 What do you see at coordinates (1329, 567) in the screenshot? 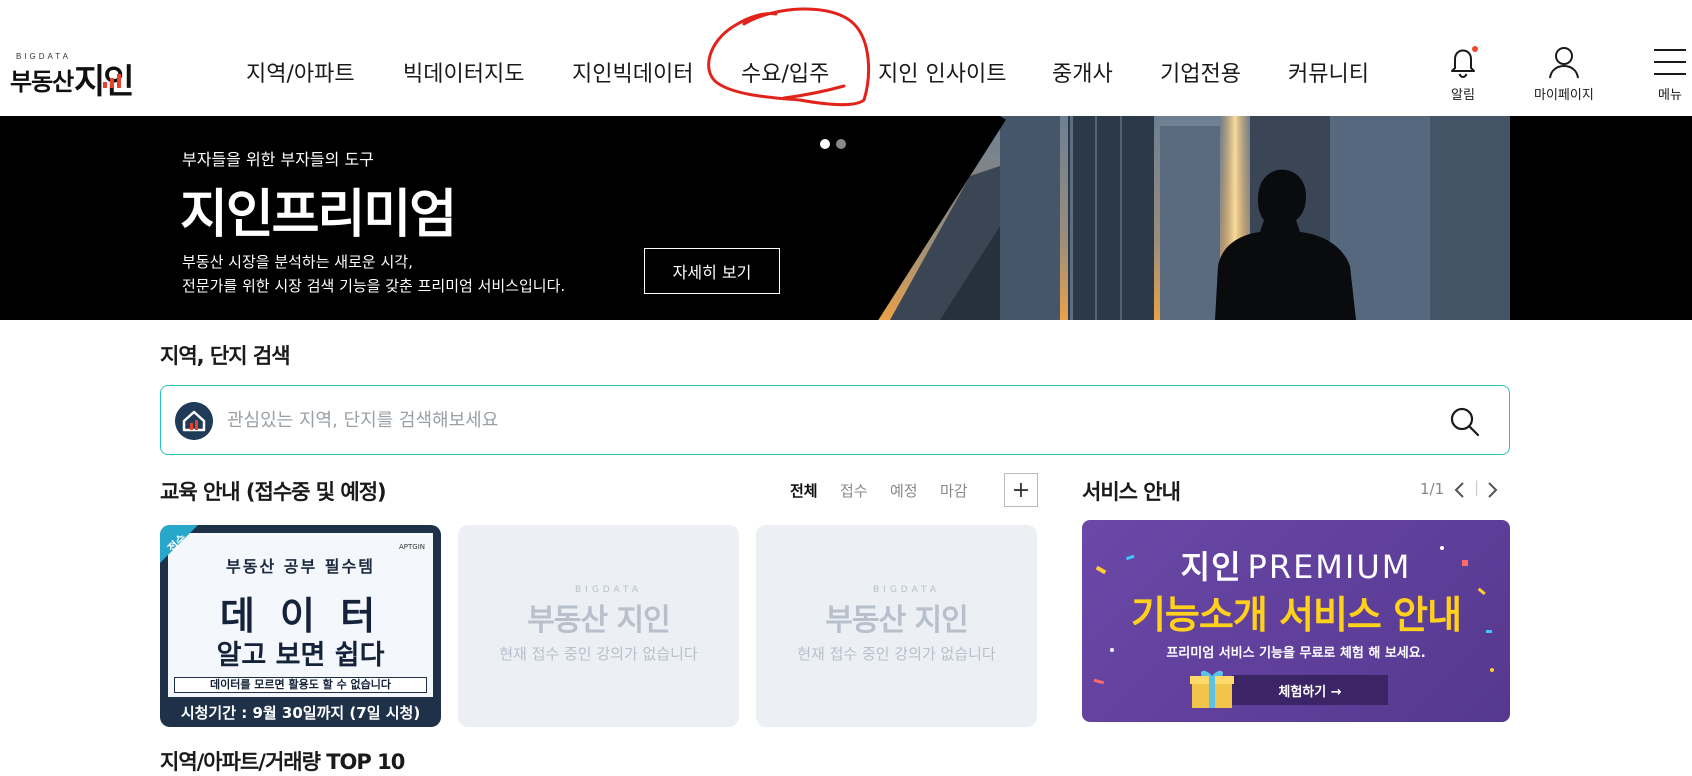
I see `service-brand-light: PREMIUM` at bounding box center [1329, 567].